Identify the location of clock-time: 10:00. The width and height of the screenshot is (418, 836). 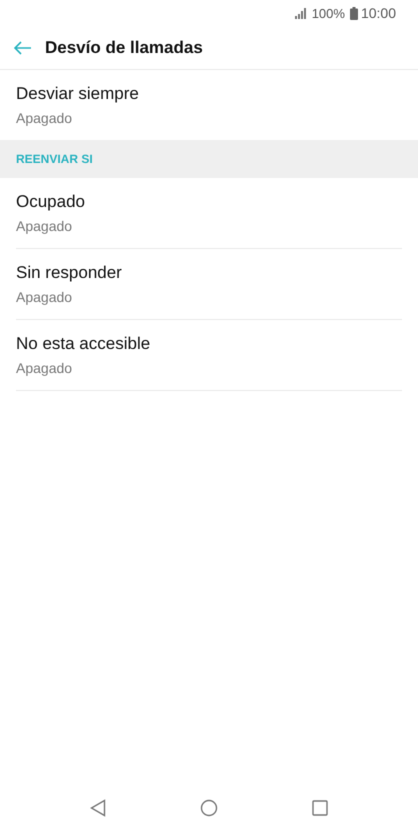
(378, 13).